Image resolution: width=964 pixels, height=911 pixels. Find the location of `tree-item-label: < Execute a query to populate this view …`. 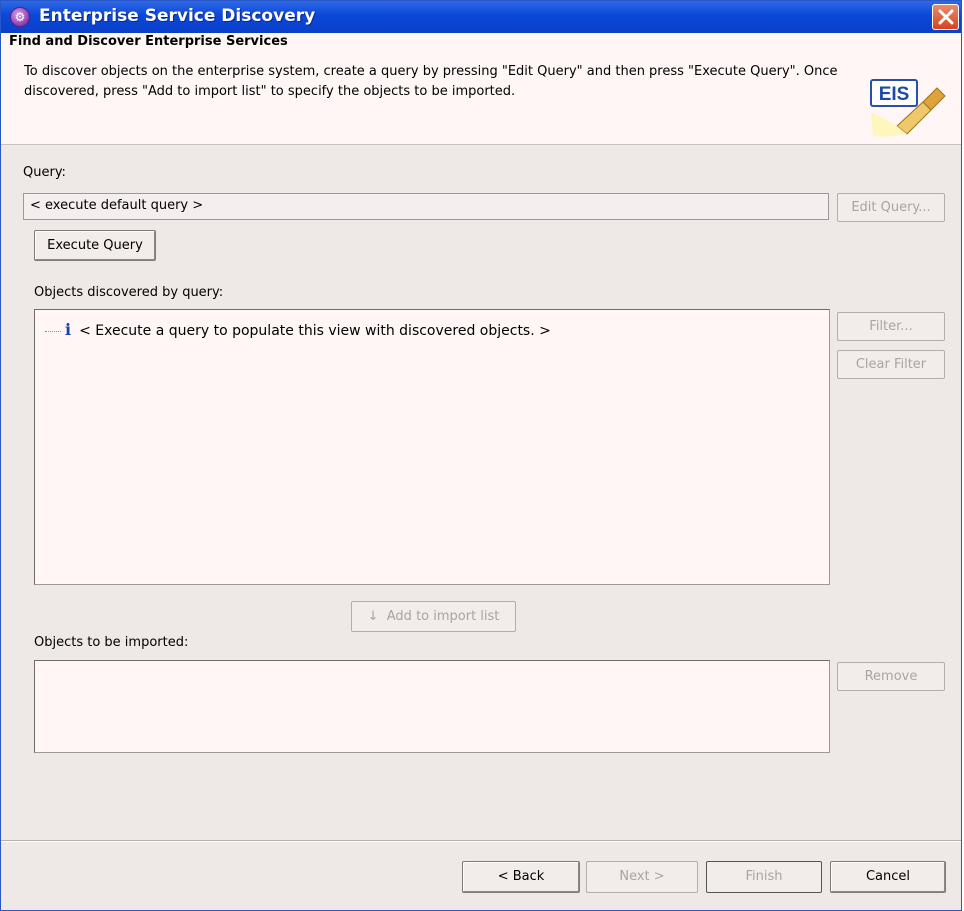

tree-item-label: < Execute a query to populate this view … is located at coordinates (315, 331).